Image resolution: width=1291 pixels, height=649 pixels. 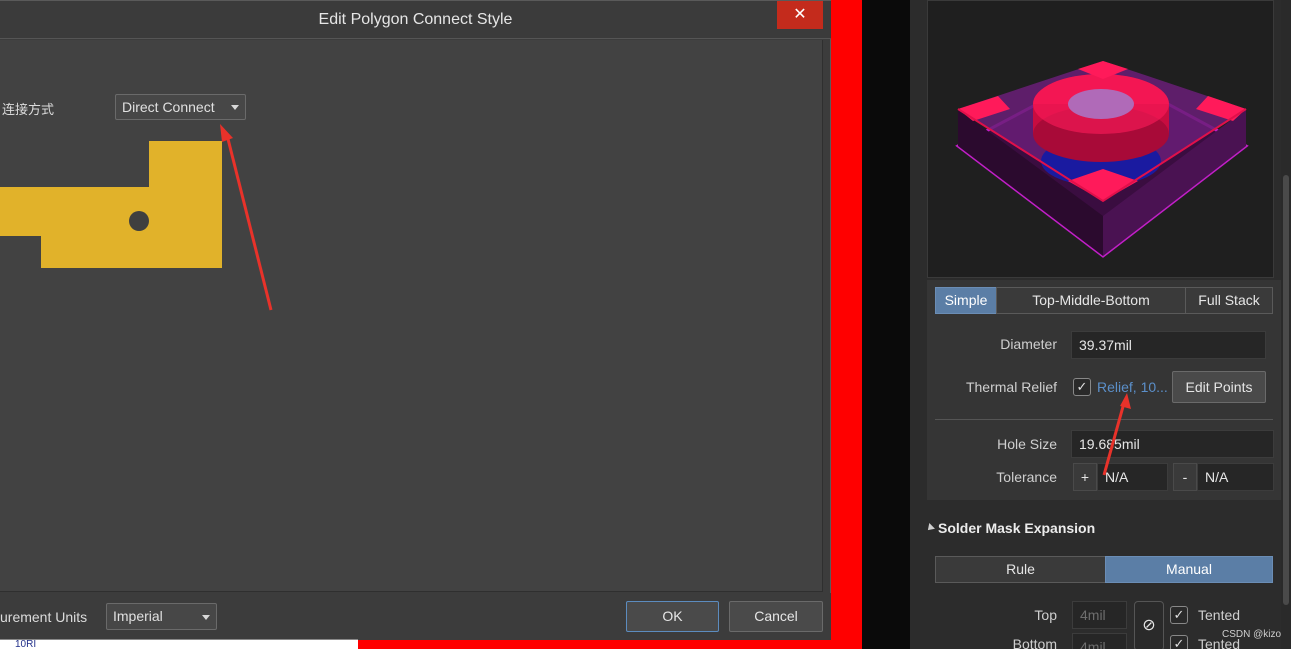 I want to click on thermal-relief-checkbox: ✓, so click(x=1082, y=387).